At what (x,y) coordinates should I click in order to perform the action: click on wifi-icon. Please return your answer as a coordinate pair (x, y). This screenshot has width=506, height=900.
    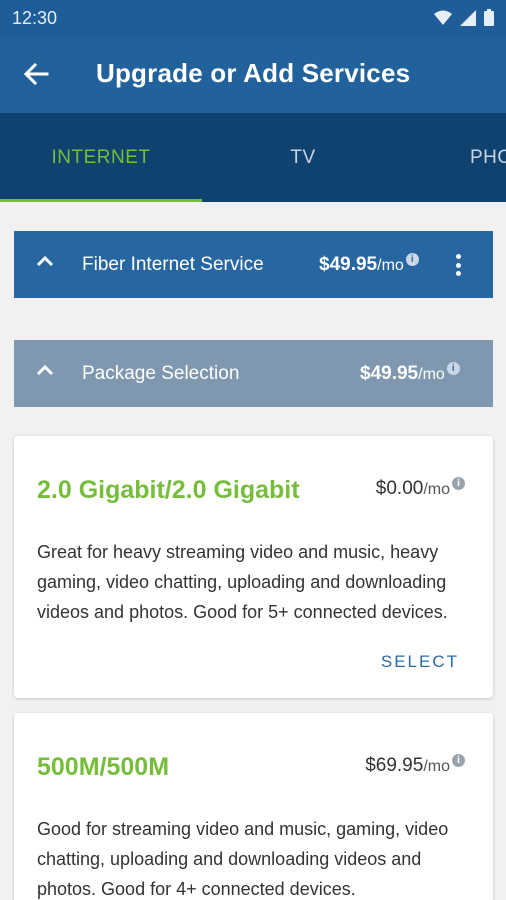
    Looking at the image, I should click on (443, 17).